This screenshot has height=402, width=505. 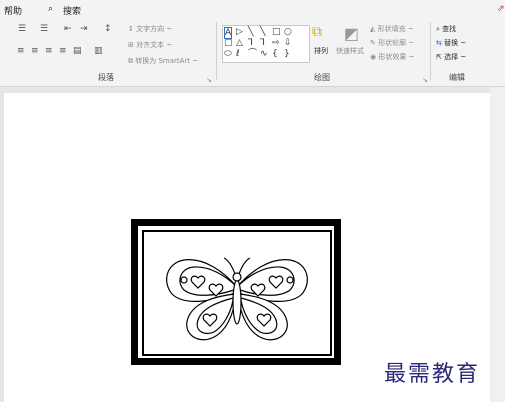 I want to click on rounded-rectangle-shape-icon: ▢, so click(x=228, y=43).